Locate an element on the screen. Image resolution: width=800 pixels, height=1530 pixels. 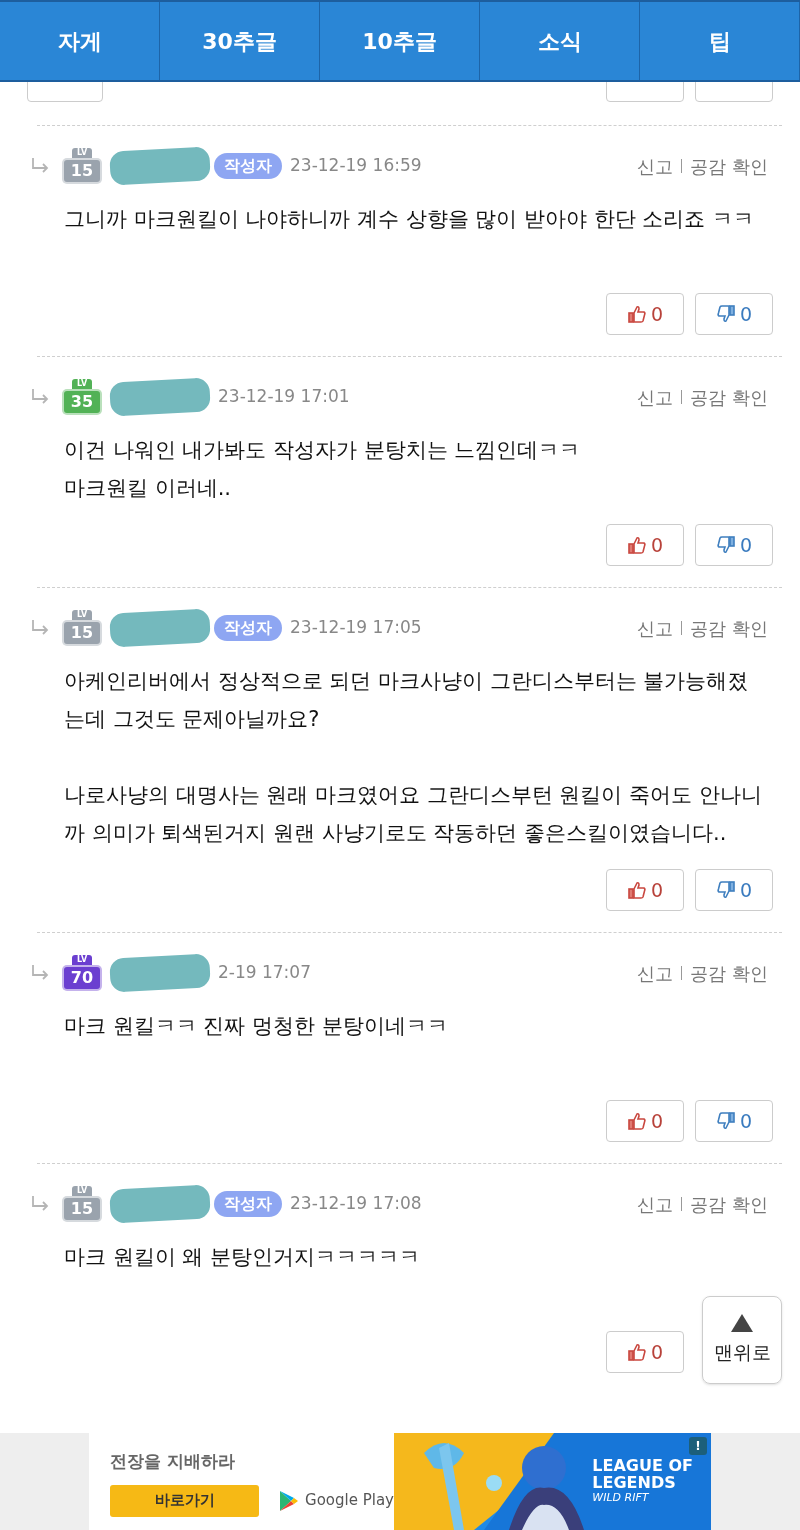
logo-text: LEGENDS is located at coordinates (634, 1482).